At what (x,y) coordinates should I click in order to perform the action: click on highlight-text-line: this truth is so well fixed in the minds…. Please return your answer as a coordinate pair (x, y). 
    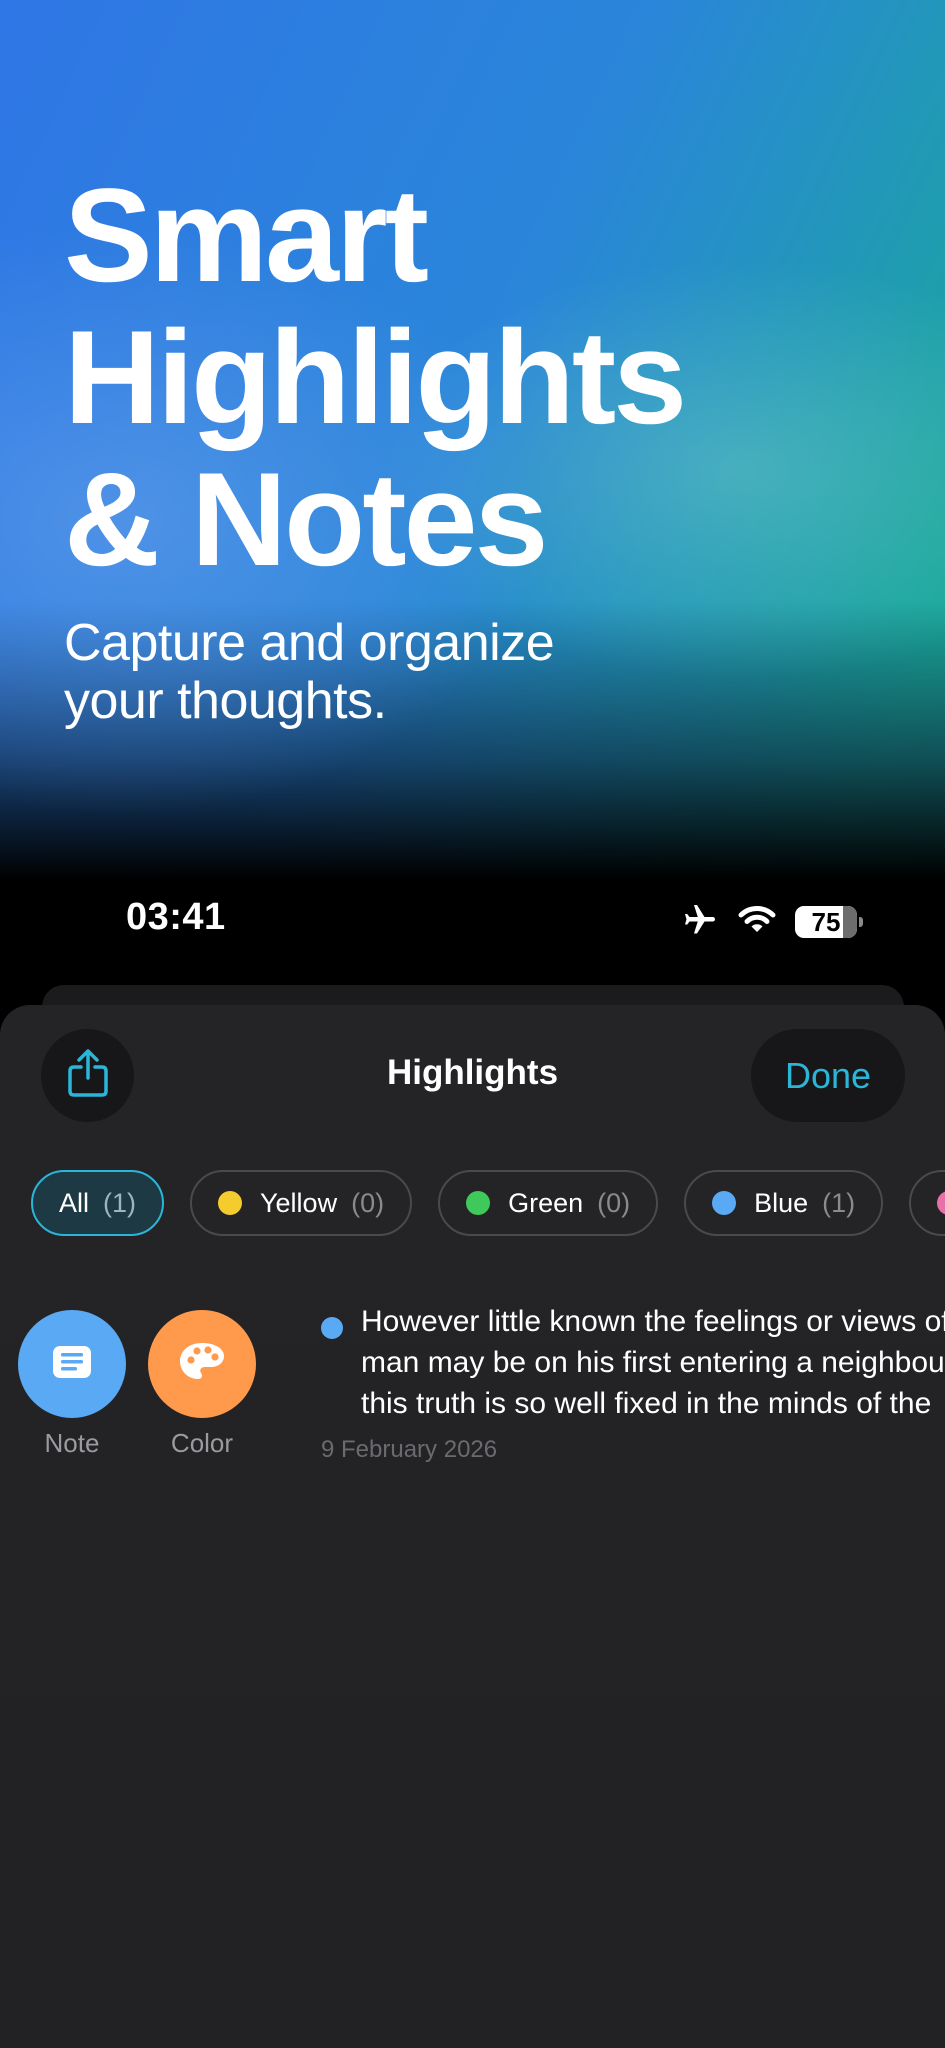
    Looking at the image, I should click on (646, 1403).